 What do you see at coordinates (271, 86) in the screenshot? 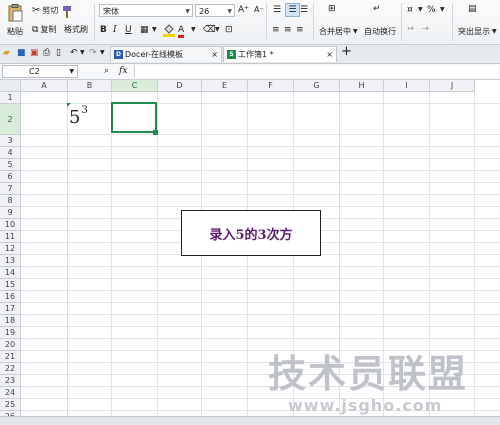
I see `column-header-f: F` at bounding box center [271, 86].